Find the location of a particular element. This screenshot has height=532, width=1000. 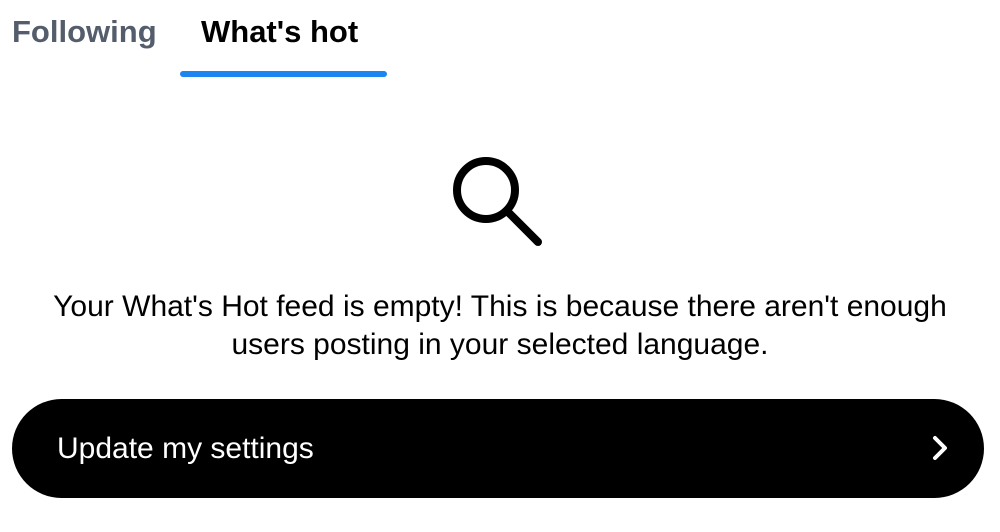

active-tab-indicator is located at coordinates (283, 74).